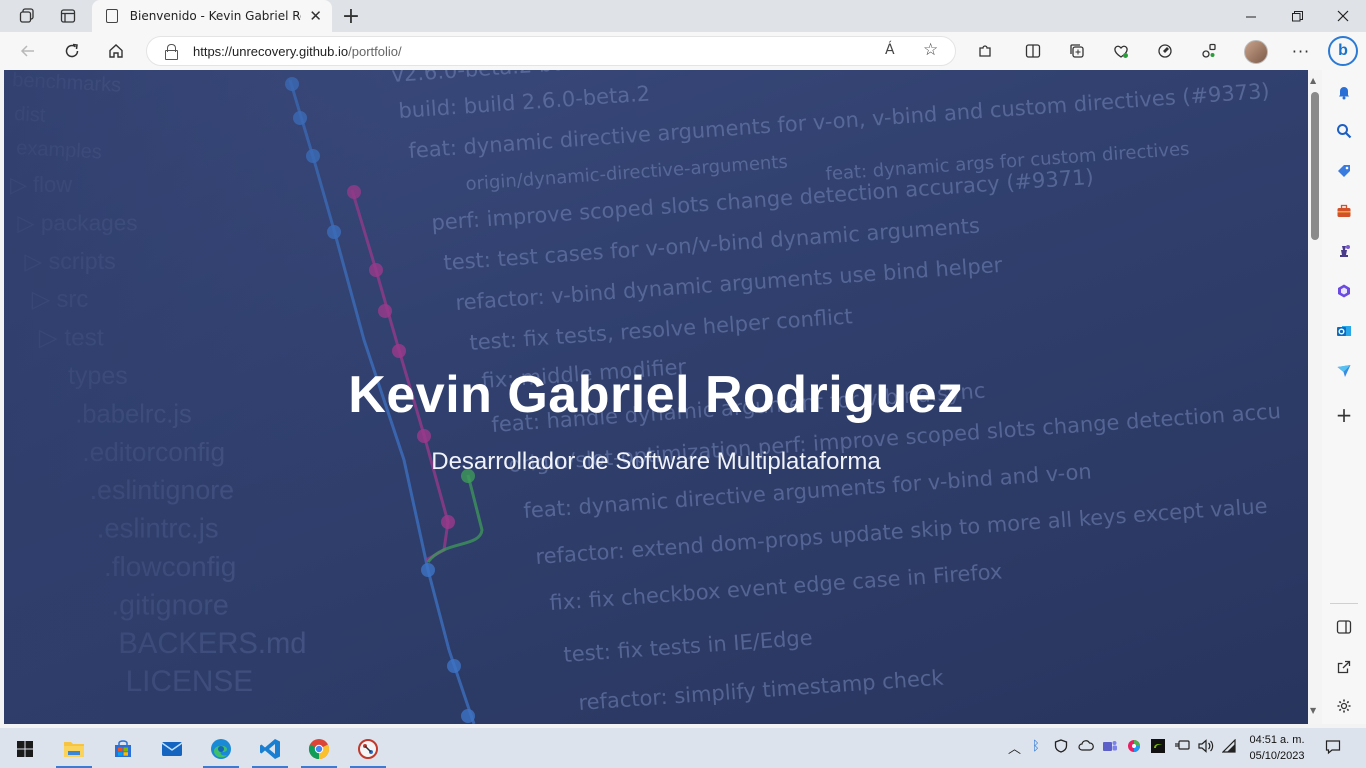 The height and width of the screenshot is (768, 1366). What do you see at coordinates (1014, 747) in the screenshot?
I see `show-hidden-icons-chevron-icon: ︿` at bounding box center [1014, 747].